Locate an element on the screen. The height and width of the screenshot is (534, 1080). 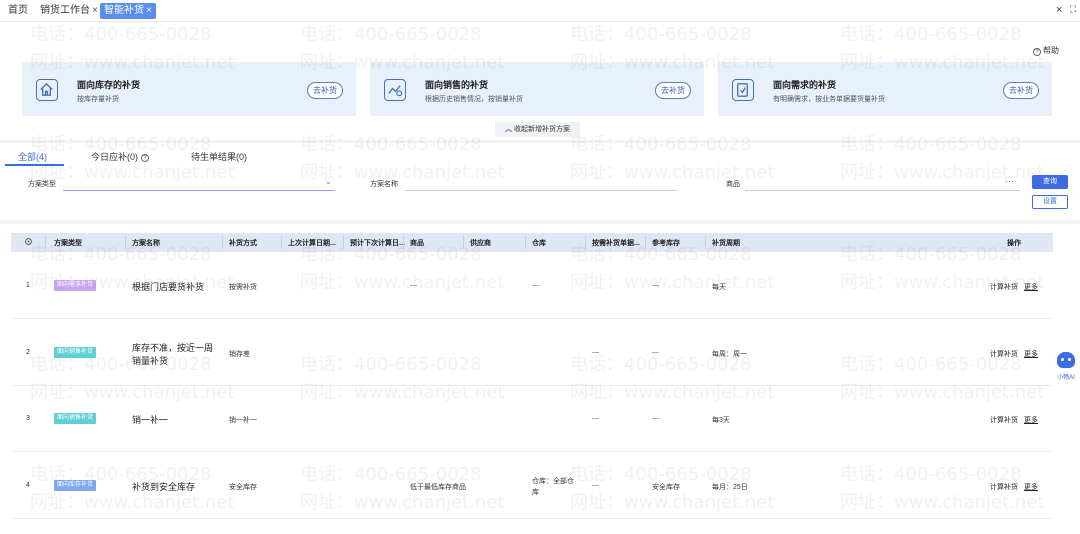
settings-button: 设置 is located at coordinates (1050, 202).